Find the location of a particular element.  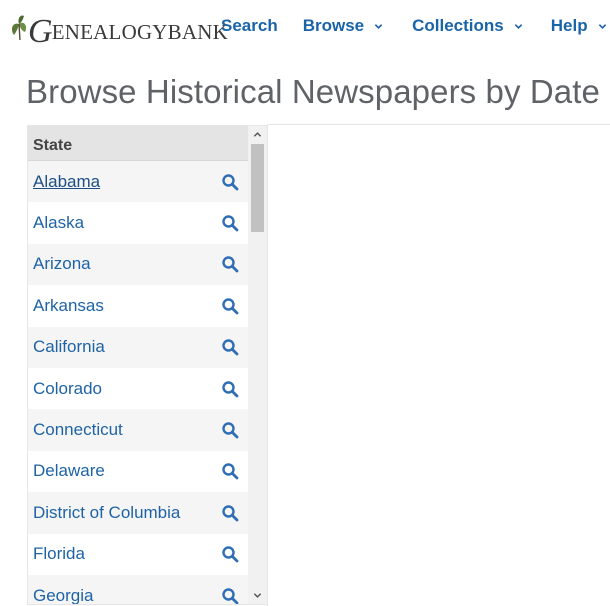

state-row-arizona: Arizona is located at coordinates (138, 264).